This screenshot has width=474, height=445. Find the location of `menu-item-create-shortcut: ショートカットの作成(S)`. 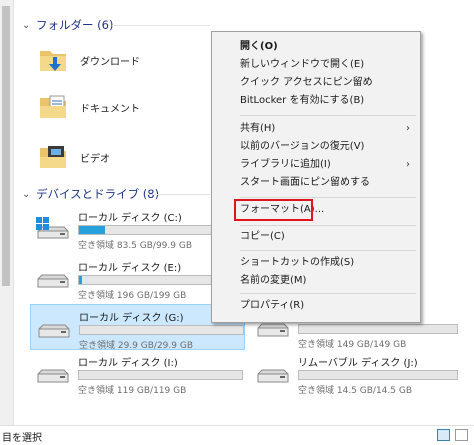

menu-item-create-shortcut: ショートカットの作成(S) is located at coordinates (316, 263).